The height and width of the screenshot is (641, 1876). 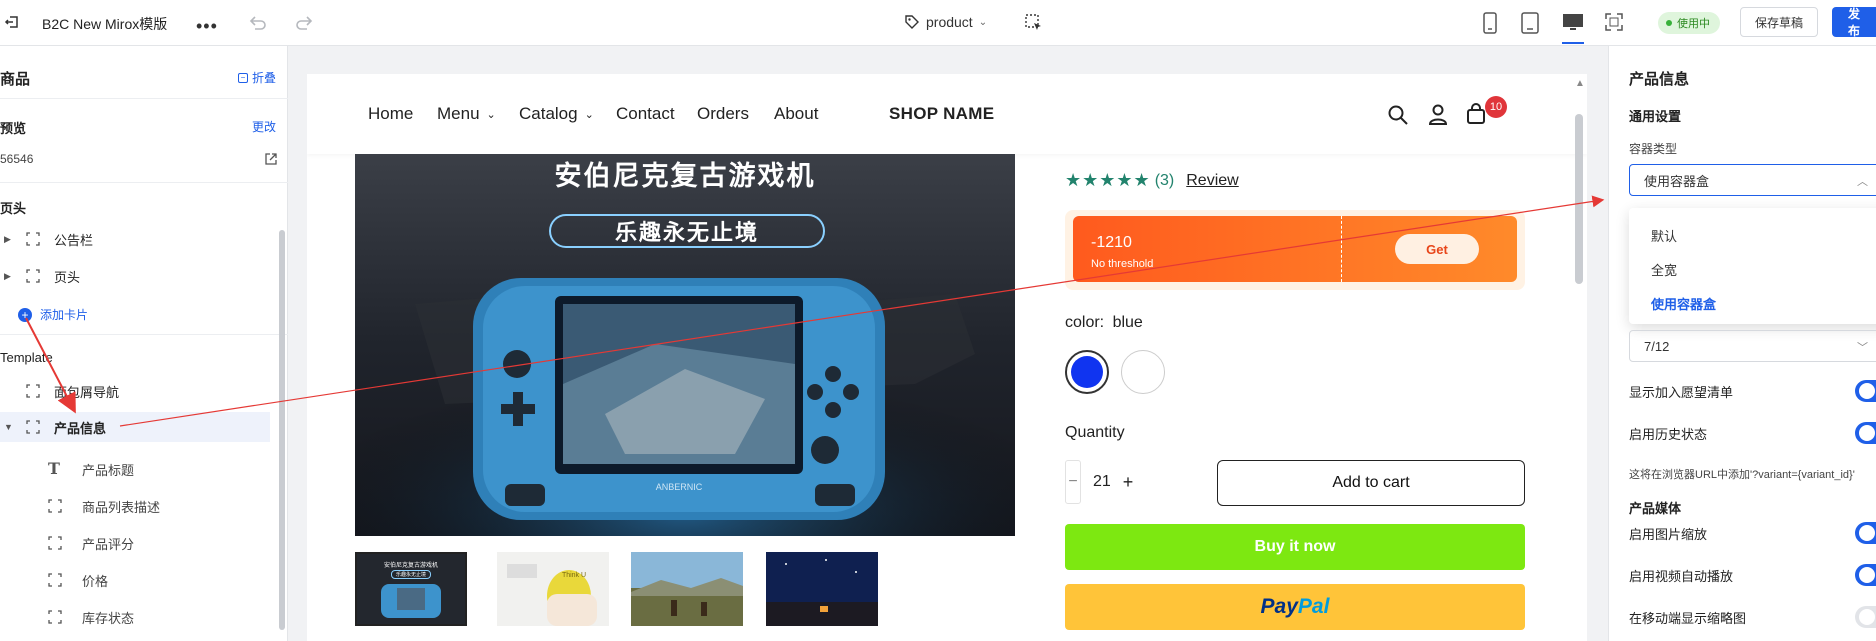 What do you see at coordinates (679, 487) in the screenshot?
I see `device-brand: ANBERNIC` at bounding box center [679, 487].